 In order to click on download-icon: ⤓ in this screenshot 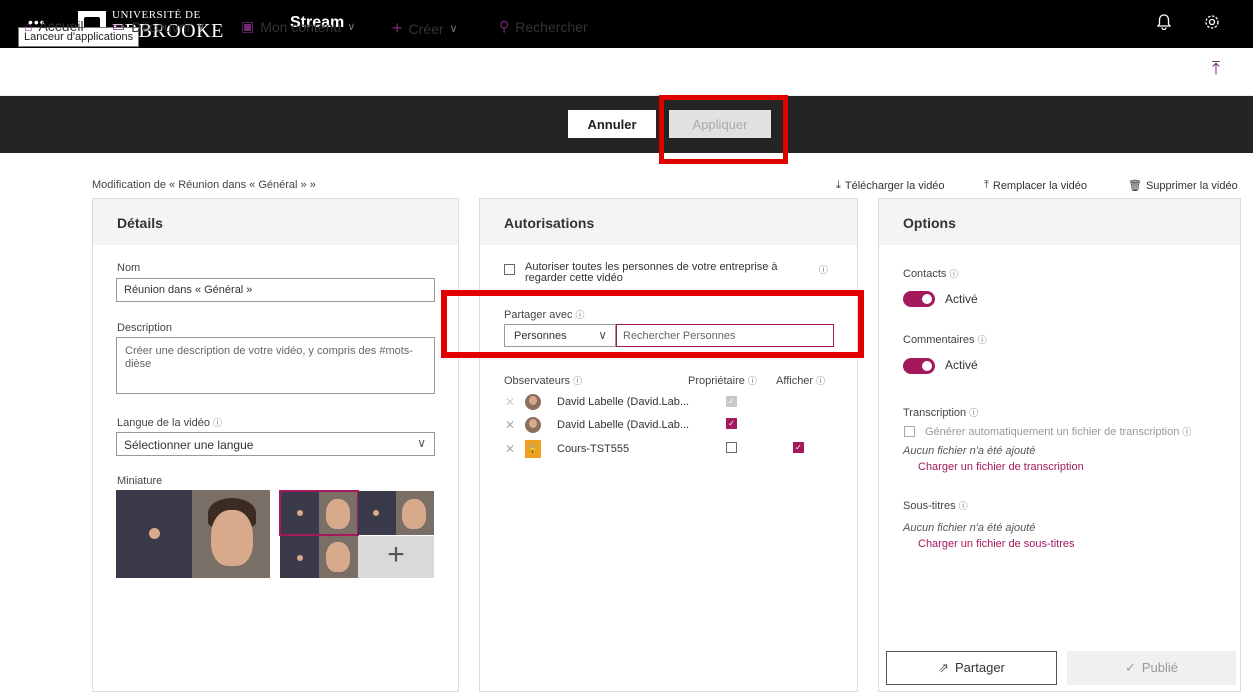, I will do `click(838, 185)`.